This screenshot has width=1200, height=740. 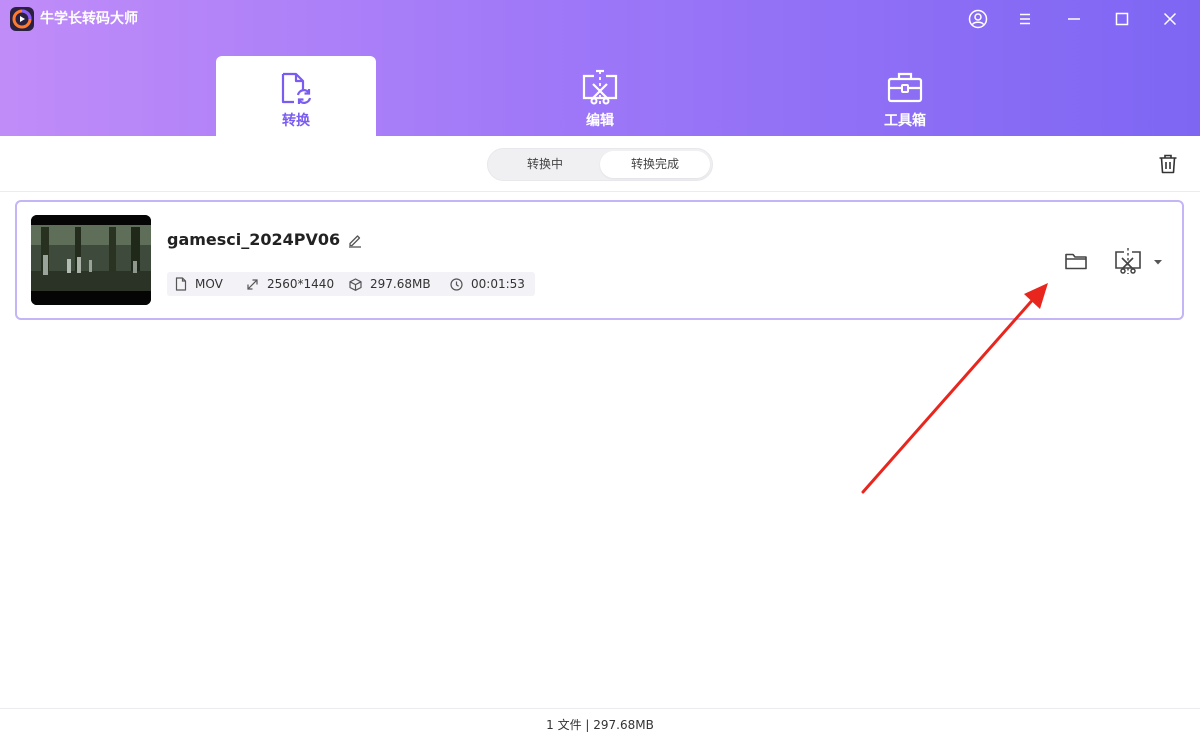 I want to click on clock-icon, so click(x=456, y=284).